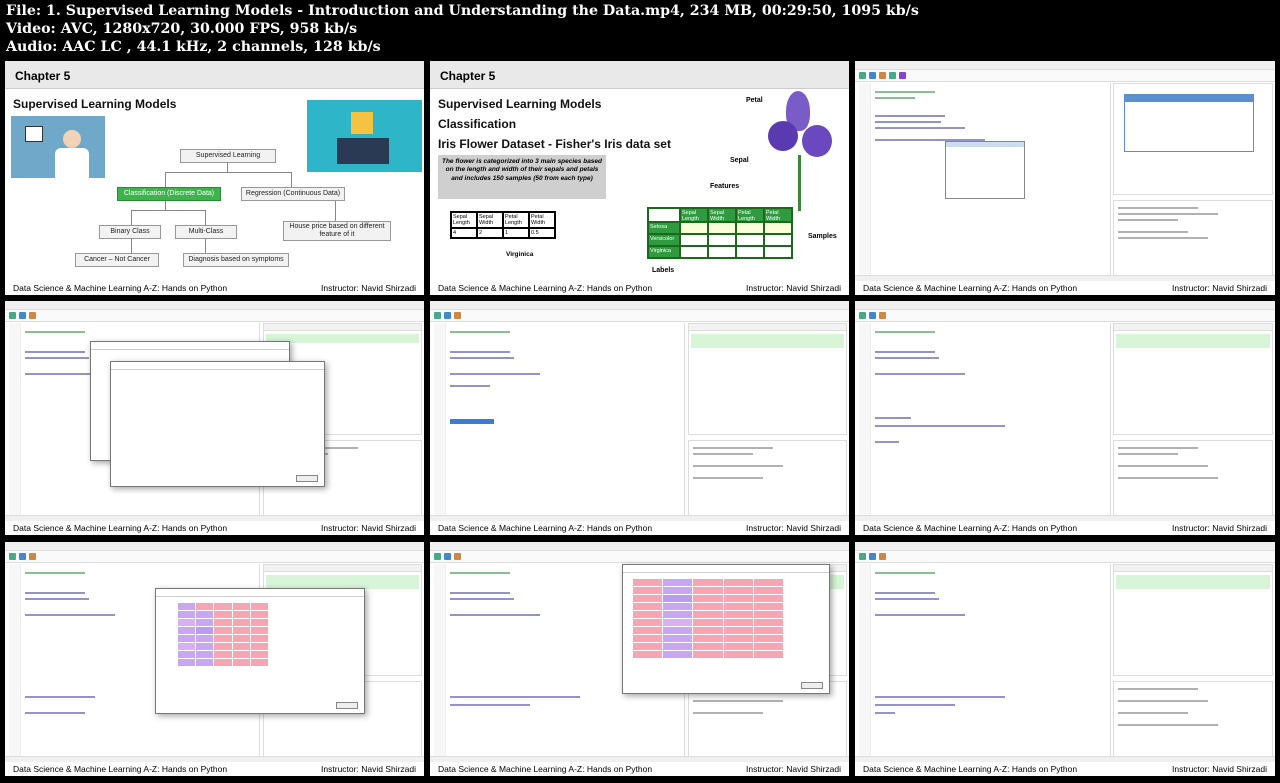 Image resolution: width=1280 pixels, height=783 pixels. Describe the element at coordinates (739, 160) in the screenshot. I see `sepal-label: Sepal` at that location.